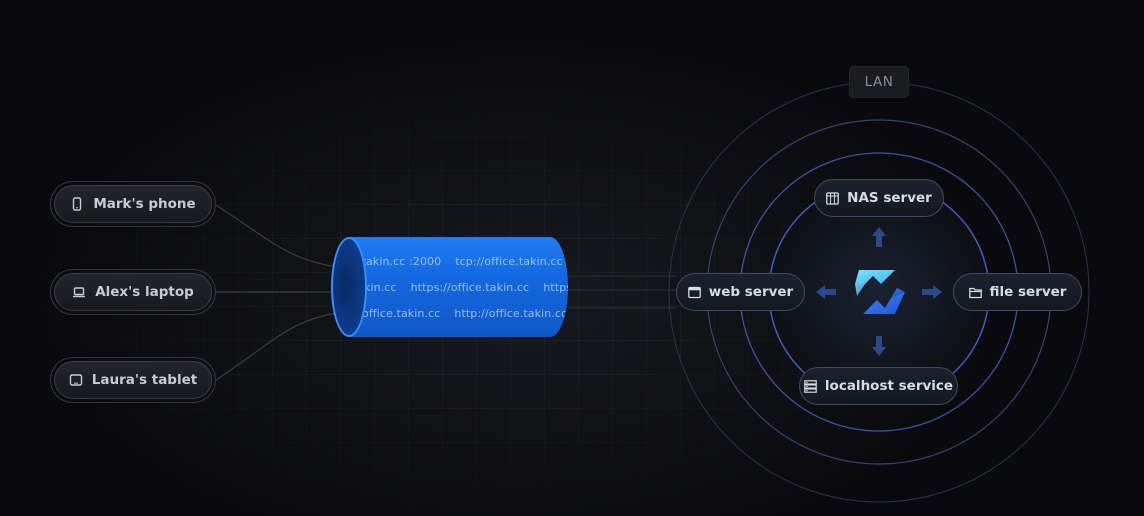 This screenshot has height=516, width=1144. Describe the element at coordinates (77, 204) in the screenshot. I see `phone-icon` at that location.